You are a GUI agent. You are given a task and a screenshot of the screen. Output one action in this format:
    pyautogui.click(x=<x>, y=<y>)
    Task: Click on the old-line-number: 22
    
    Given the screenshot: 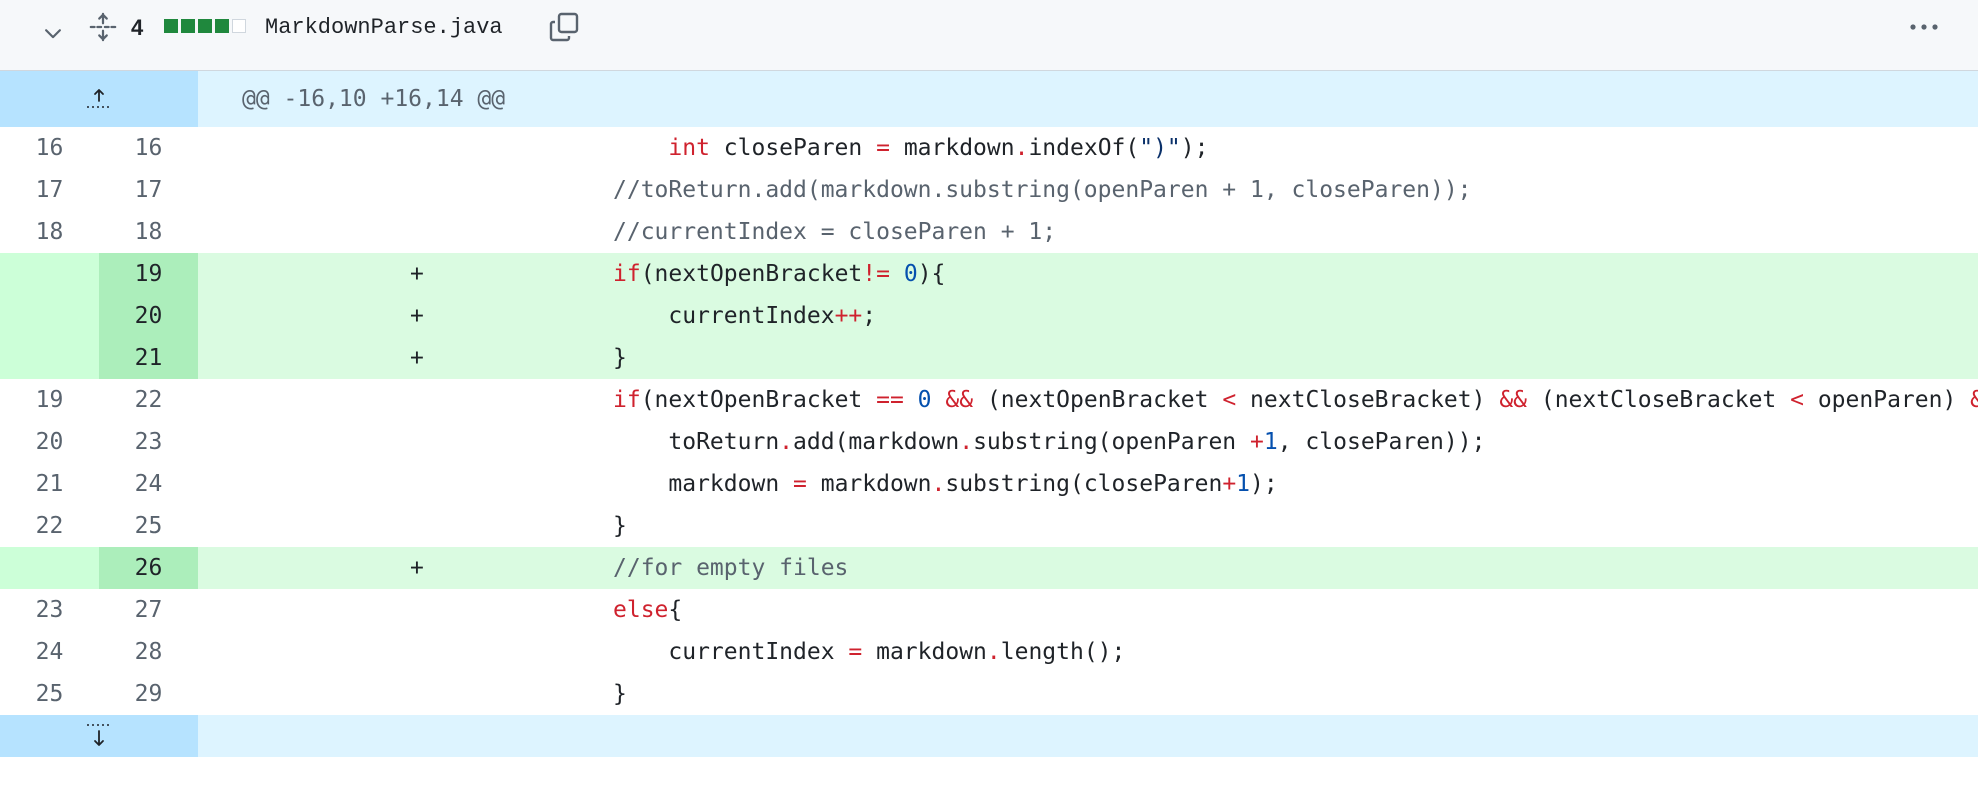 What is the action you would take?
    pyautogui.click(x=49, y=526)
    